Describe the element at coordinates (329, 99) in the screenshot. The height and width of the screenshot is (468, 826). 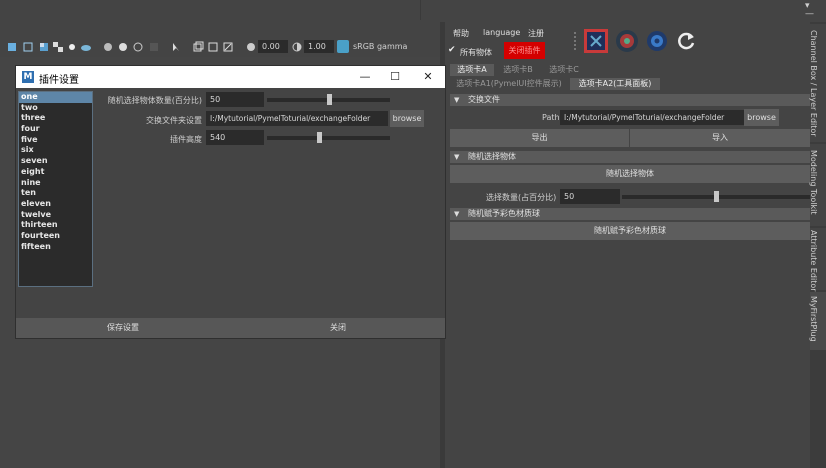
I see `random-count-slider-handle` at that location.